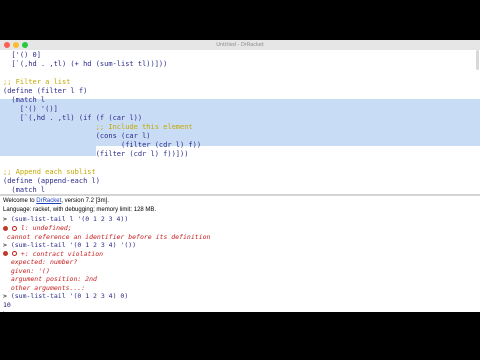  What do you see at coordinates (51, 181) in the screenshot?
I see `code-line: (define (append-each l)` at bounding box center [51, 181].